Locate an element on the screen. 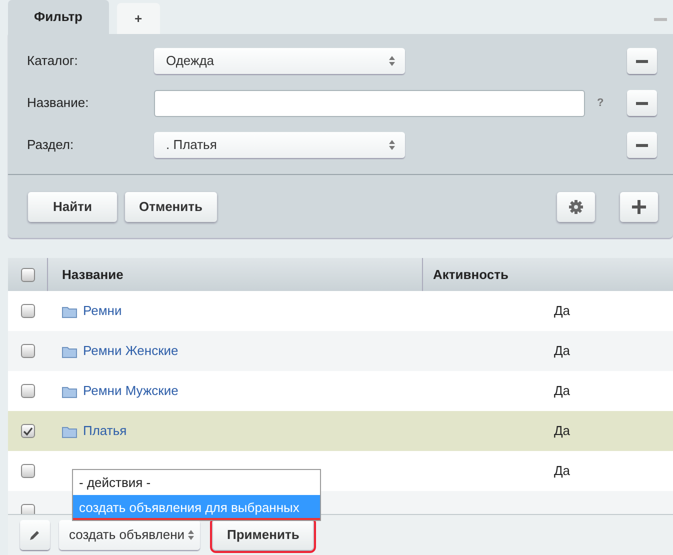 The image size is (673, 555). item-link: Ремни is located at coordinates (102, 311).